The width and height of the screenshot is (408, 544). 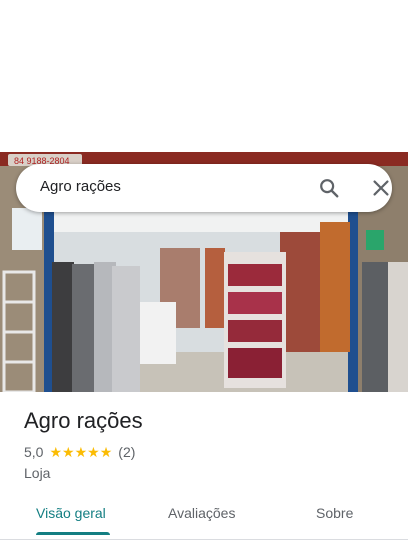 I want to click on place-category: Loja, so click(x=37, y=473).